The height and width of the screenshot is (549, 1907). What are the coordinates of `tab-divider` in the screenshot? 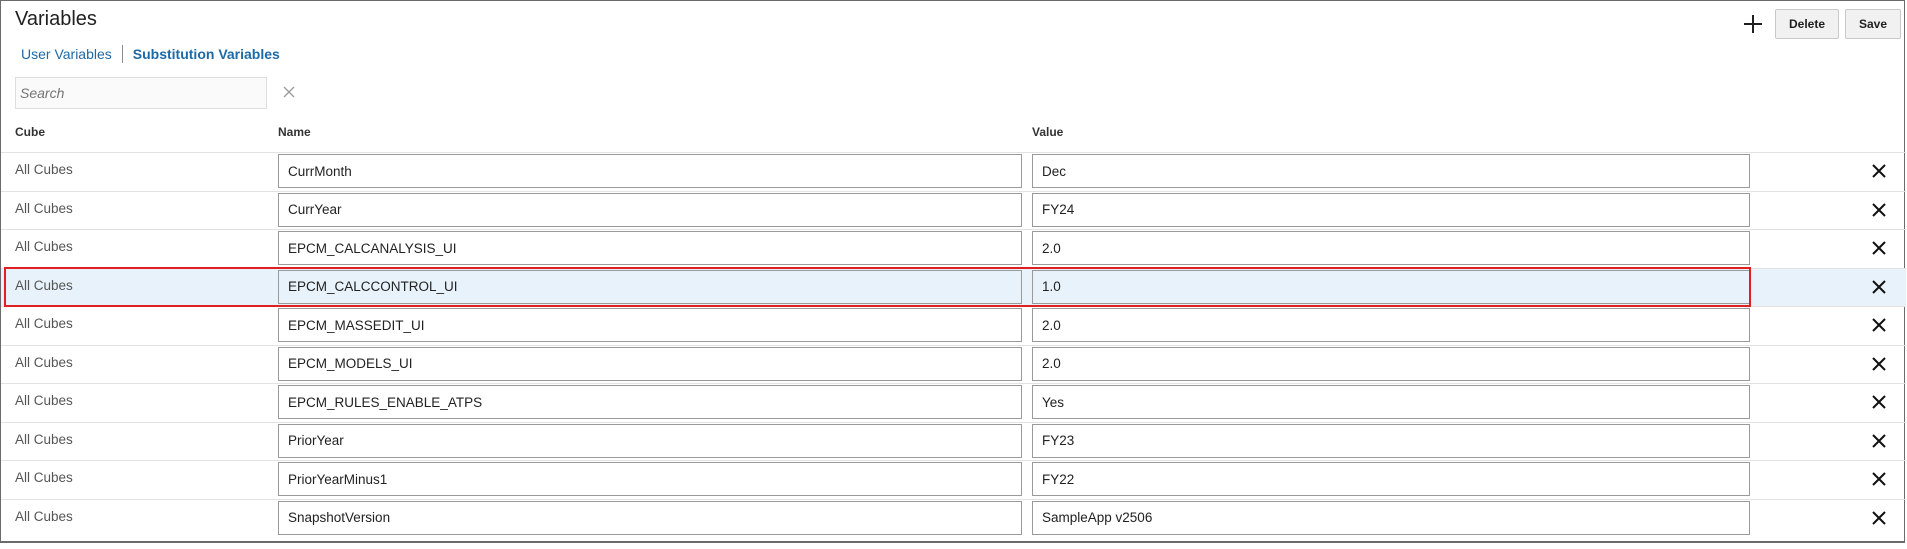 It's located at (122, 54).